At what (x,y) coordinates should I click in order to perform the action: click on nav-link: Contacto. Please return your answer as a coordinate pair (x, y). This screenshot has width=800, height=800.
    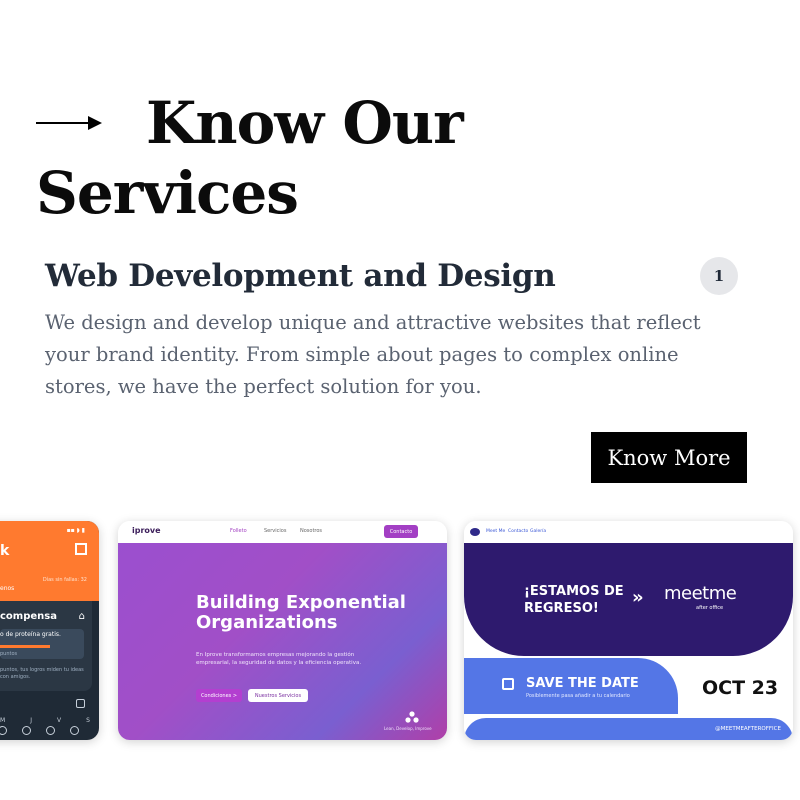
    Looking at the image, I should click on (518, 531).